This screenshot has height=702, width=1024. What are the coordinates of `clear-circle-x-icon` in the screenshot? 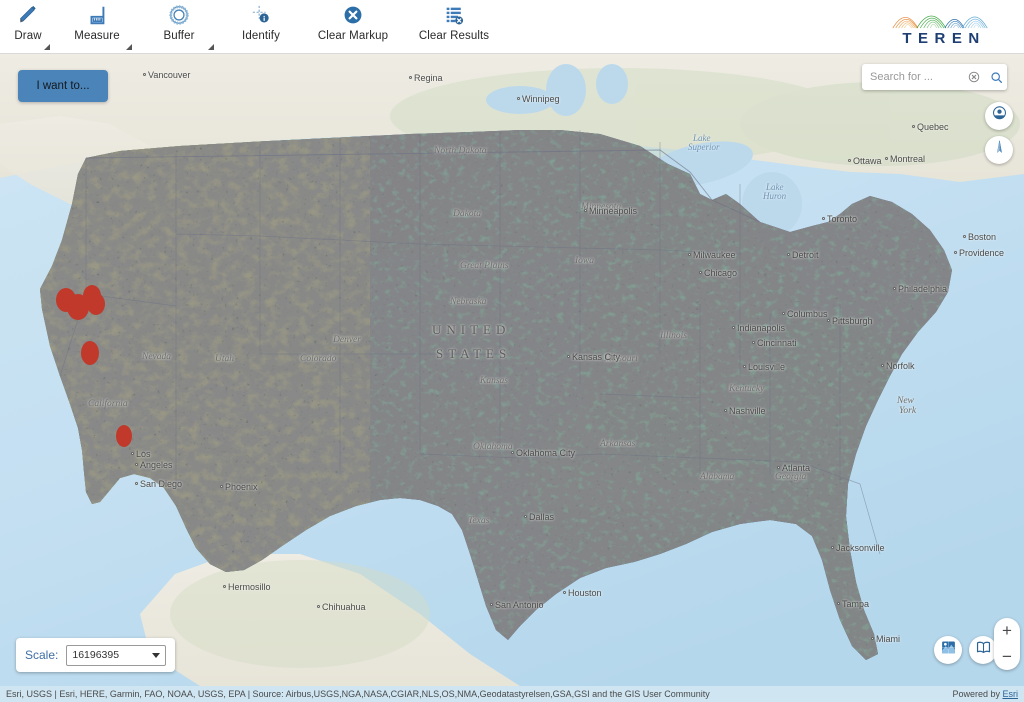 It's located at (974, 77).